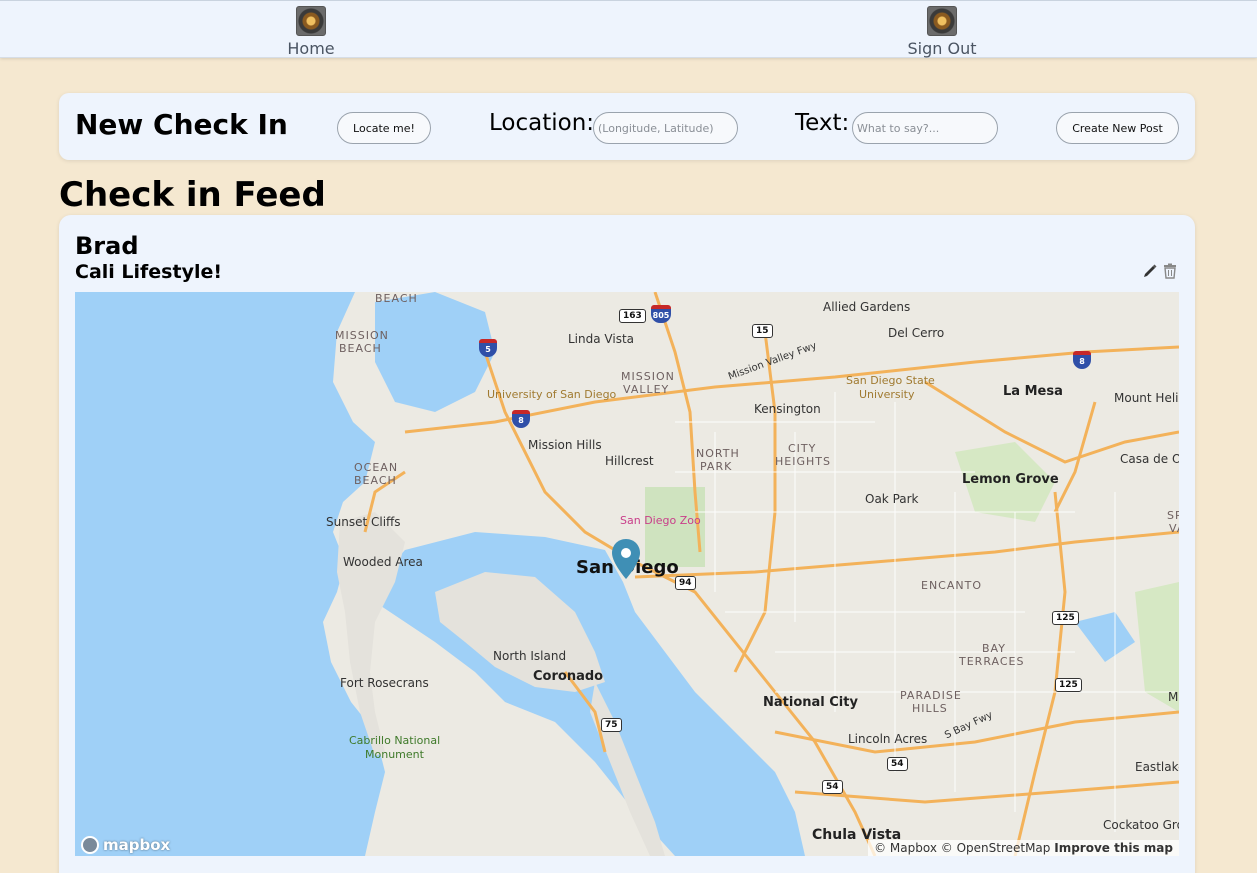 The image size is (1257, 873). I want to click on map-label: PARK, so click(716, 466).